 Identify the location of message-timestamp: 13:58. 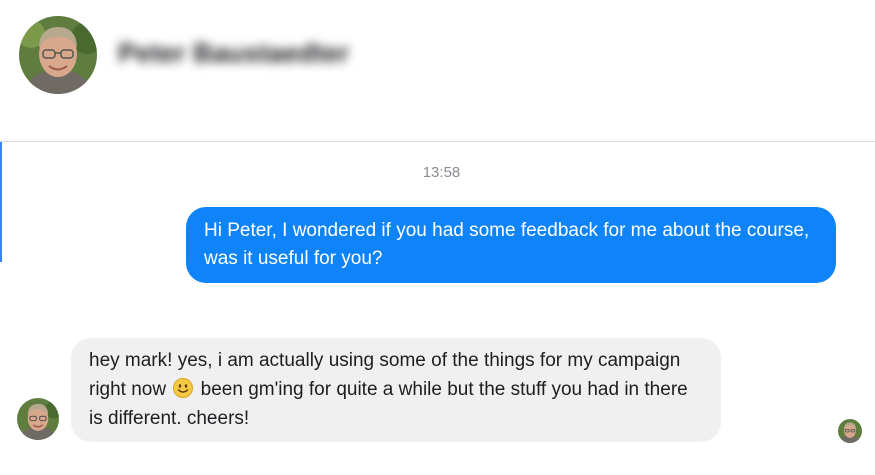
(441, 172).